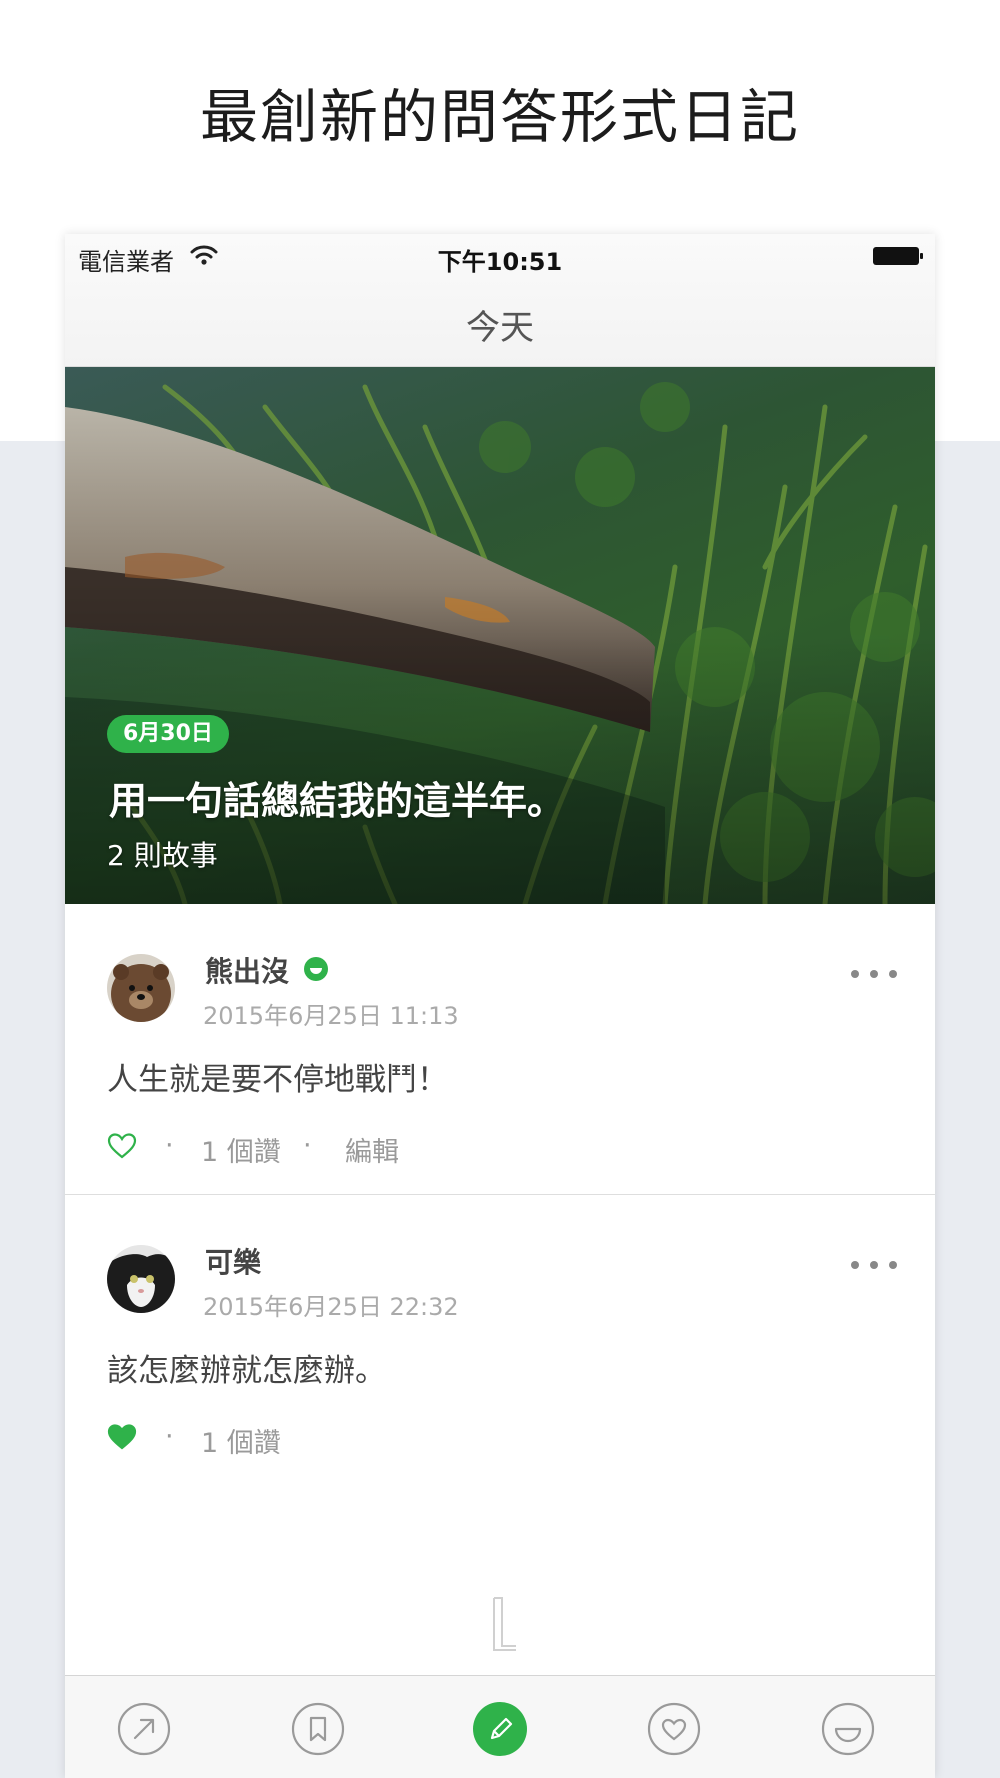 This screenshot has width=1000, height=1778. What do you see at coordinates (144, 1729) in the screenshot?
I see `share-arrow-icon` at bounding box center [144, 1729].